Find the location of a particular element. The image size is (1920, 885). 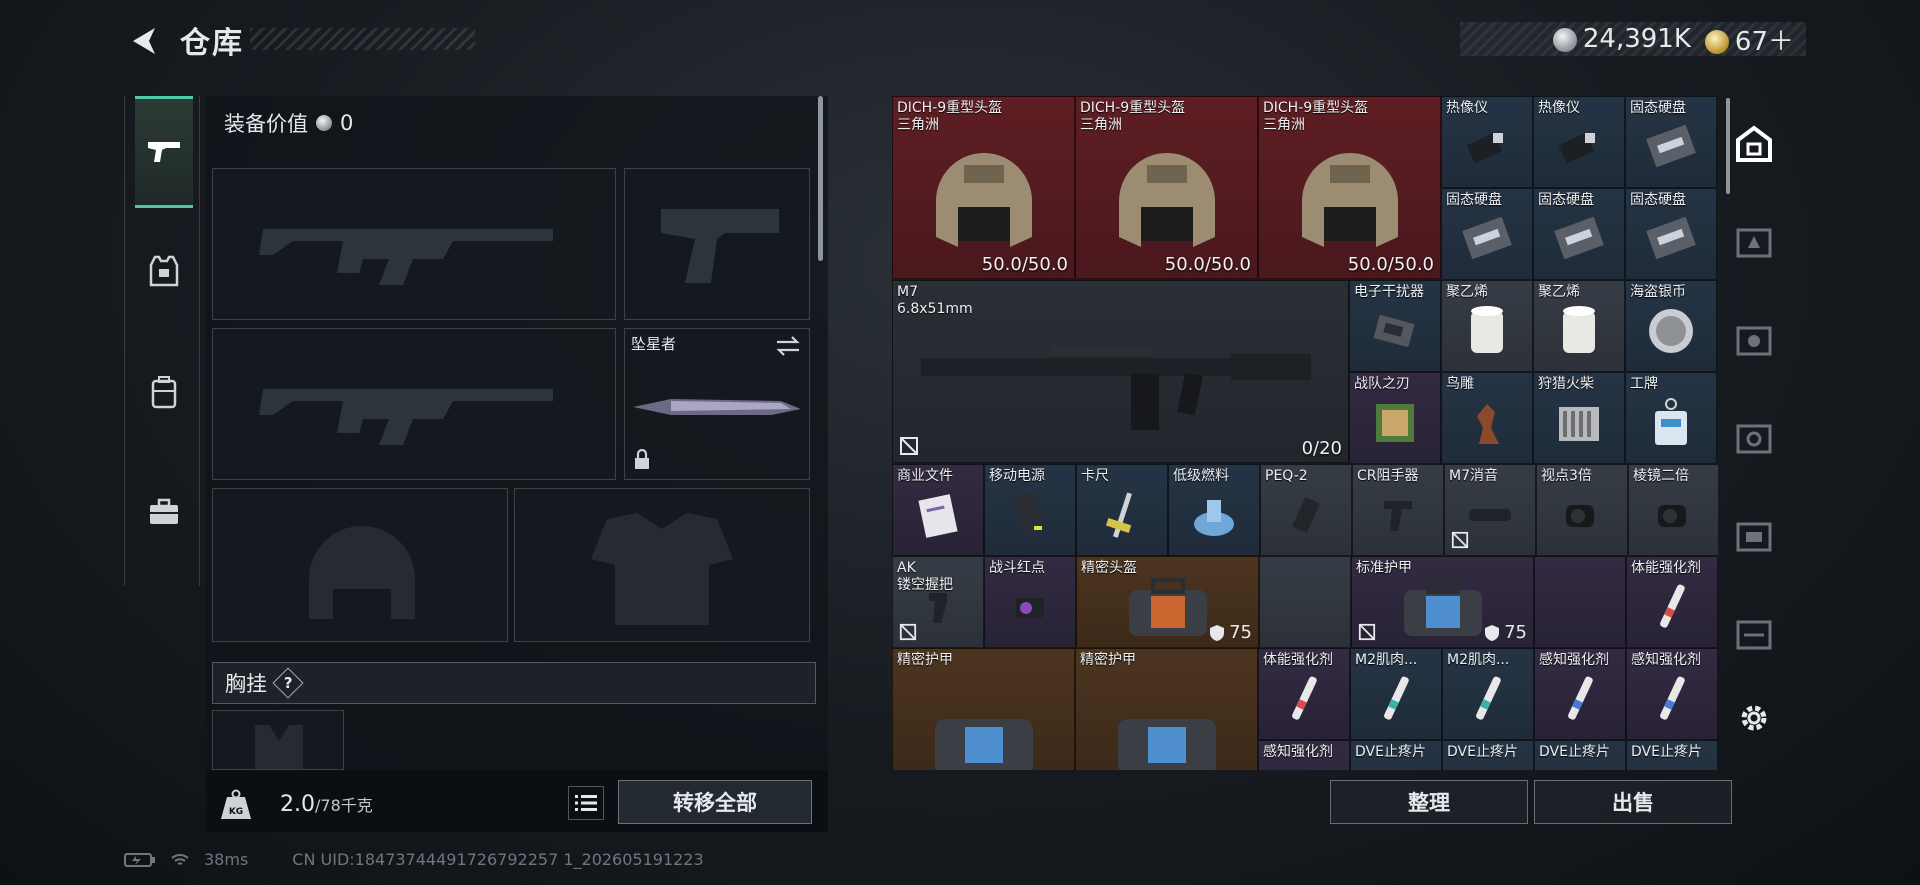

list-view-button is located at coordinates (586, 803).